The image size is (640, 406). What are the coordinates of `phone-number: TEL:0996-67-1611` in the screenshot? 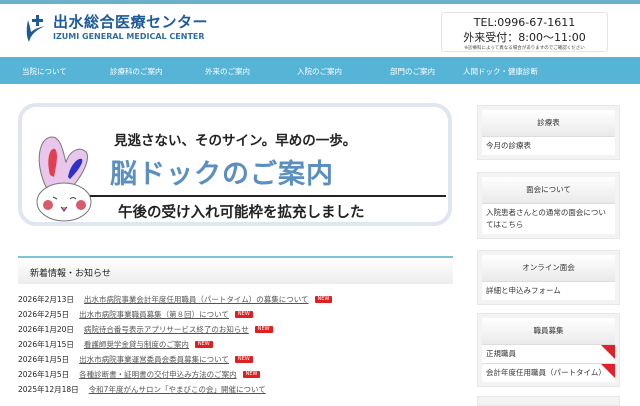 It's located at (524, 22).